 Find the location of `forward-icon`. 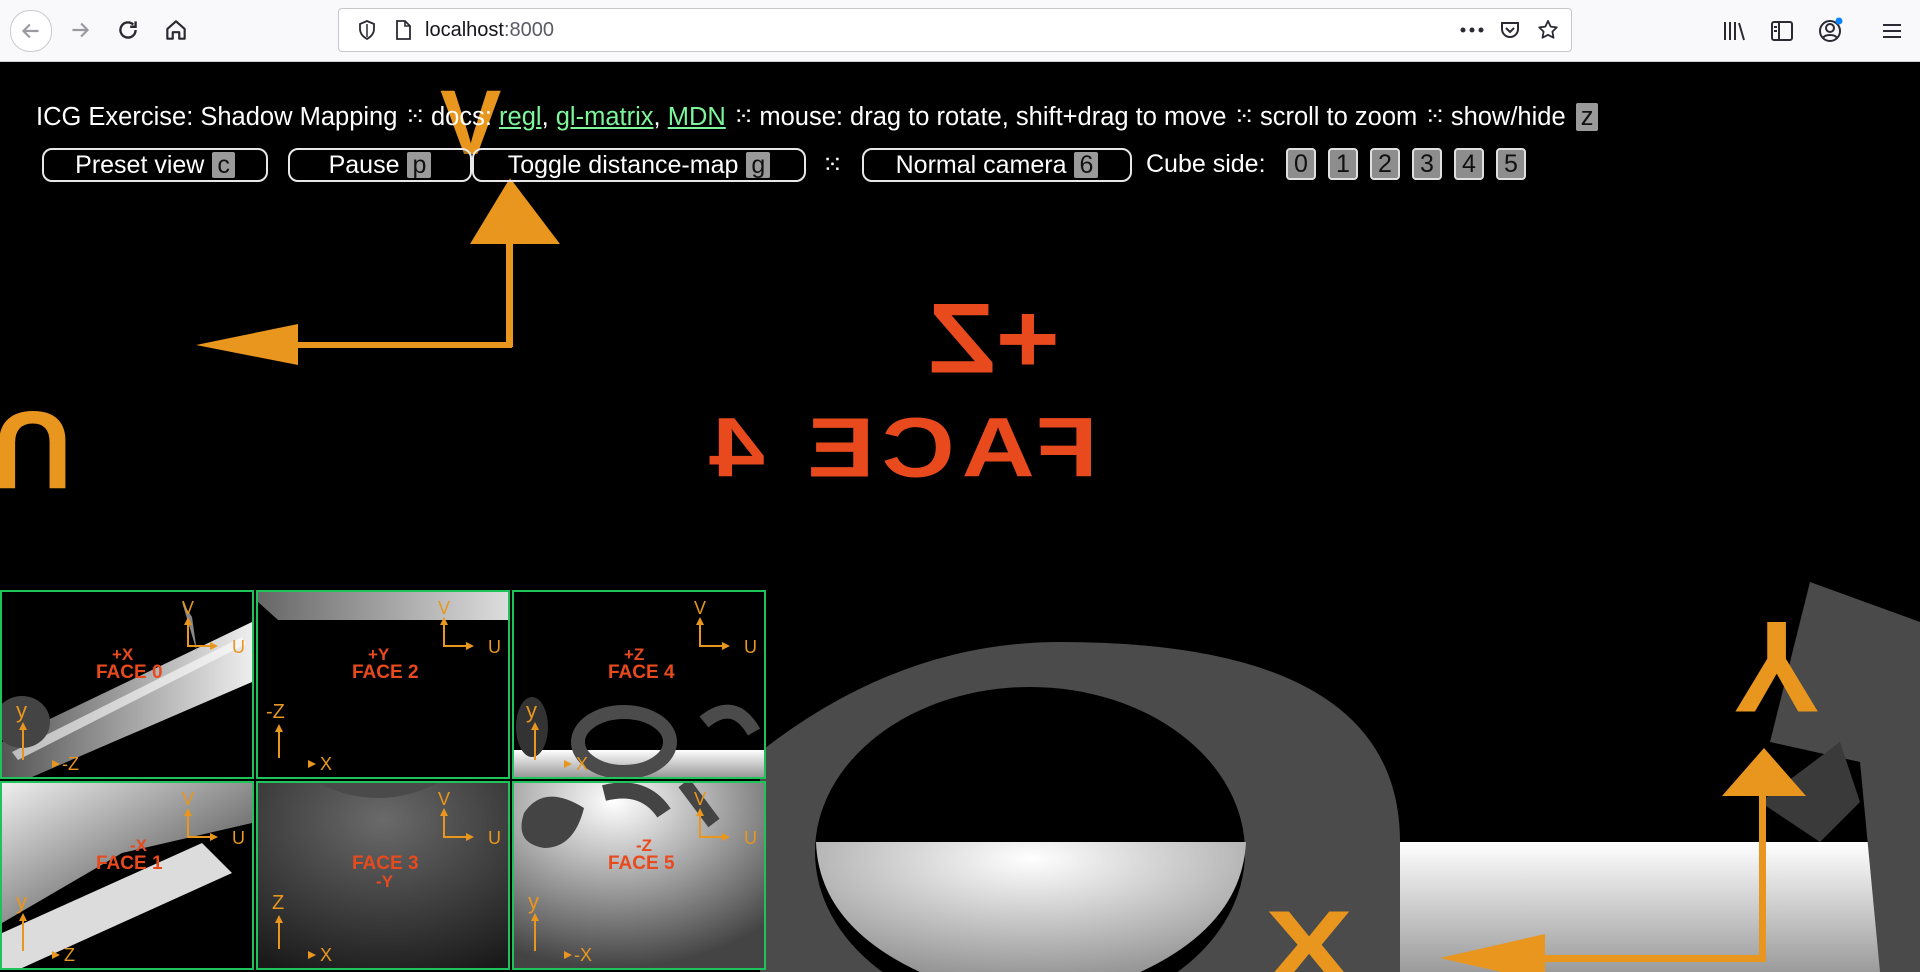

forward-icon is located at coordinates (81, 30).